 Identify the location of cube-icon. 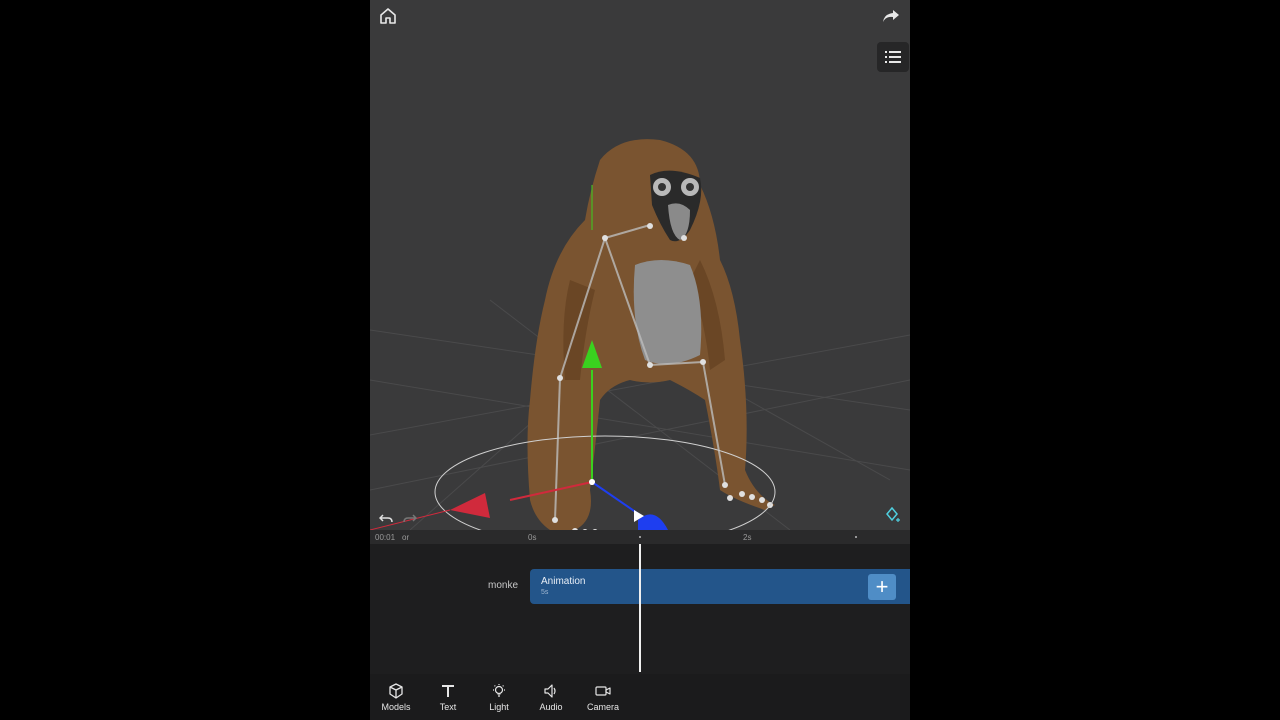
(396, 691).